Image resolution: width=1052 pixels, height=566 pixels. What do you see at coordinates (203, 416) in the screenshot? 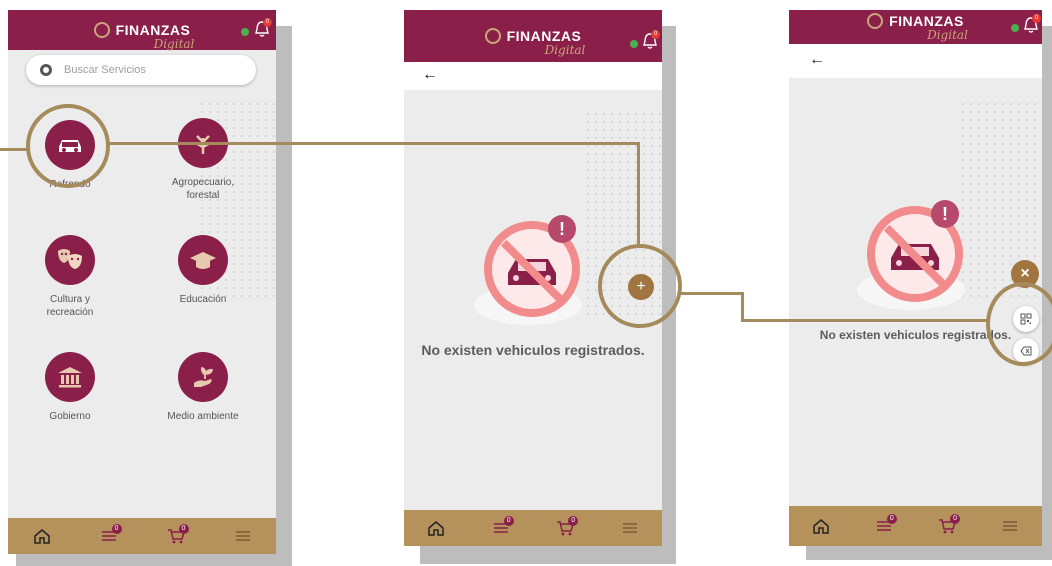
I see `service-label: Medio ambiente` at bounding box center [203, 416].